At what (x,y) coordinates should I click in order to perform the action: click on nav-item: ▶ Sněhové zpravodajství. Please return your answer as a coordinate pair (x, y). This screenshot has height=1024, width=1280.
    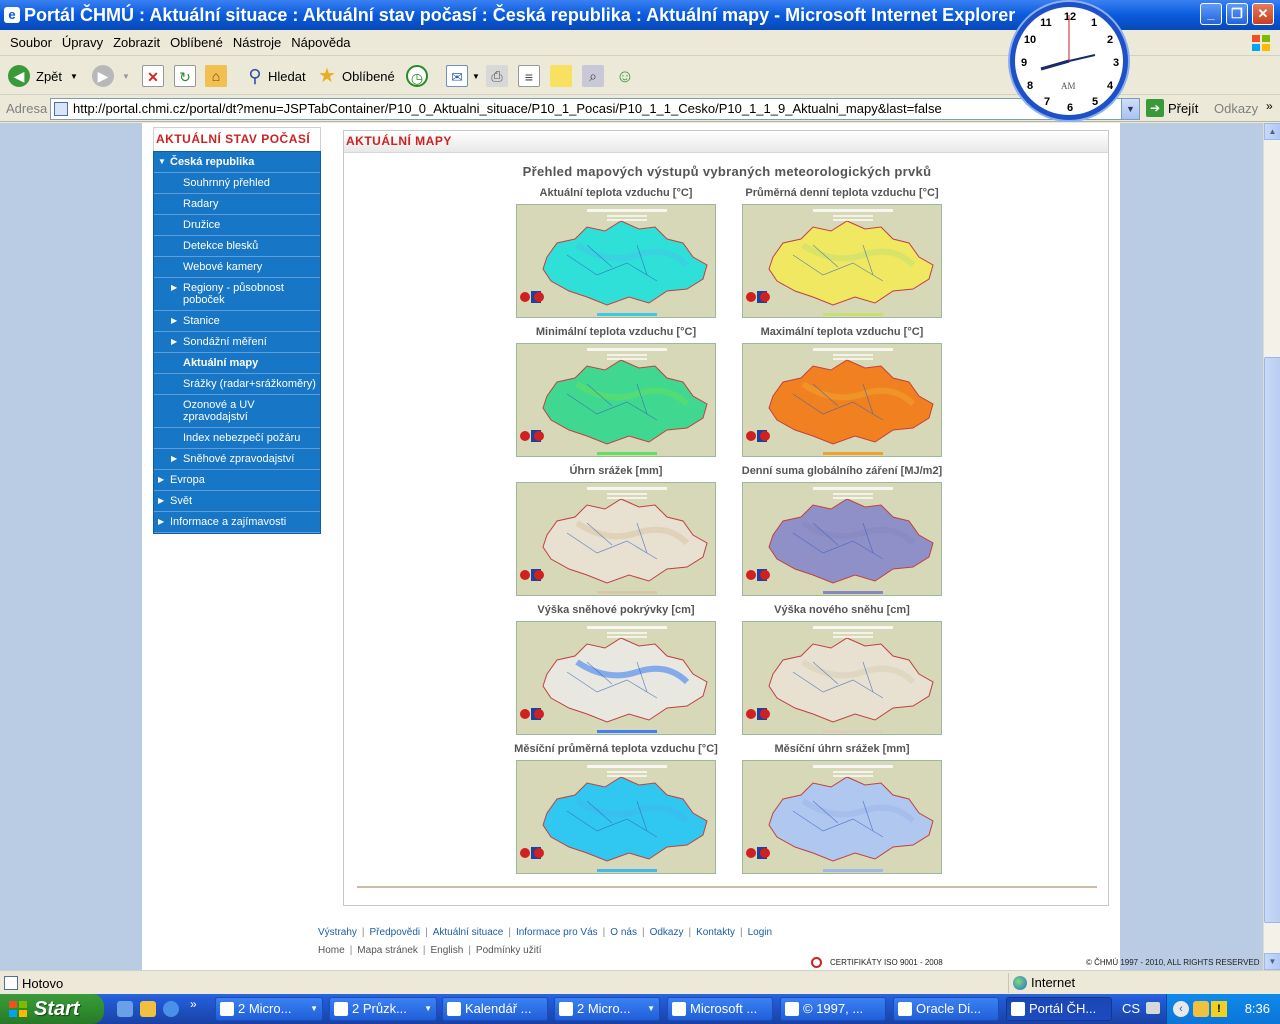
    Looking at the image, I should click on (237, 459).